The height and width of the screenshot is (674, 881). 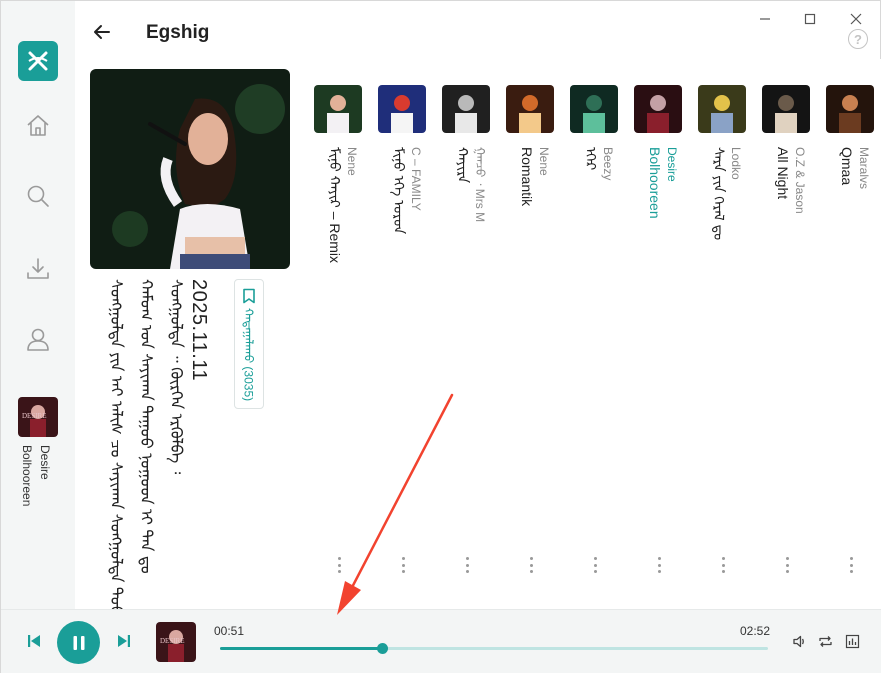 What do you see at coordinates (102, 32) in the screenshot?
I see `back-button` at bounding box center [102, 32].